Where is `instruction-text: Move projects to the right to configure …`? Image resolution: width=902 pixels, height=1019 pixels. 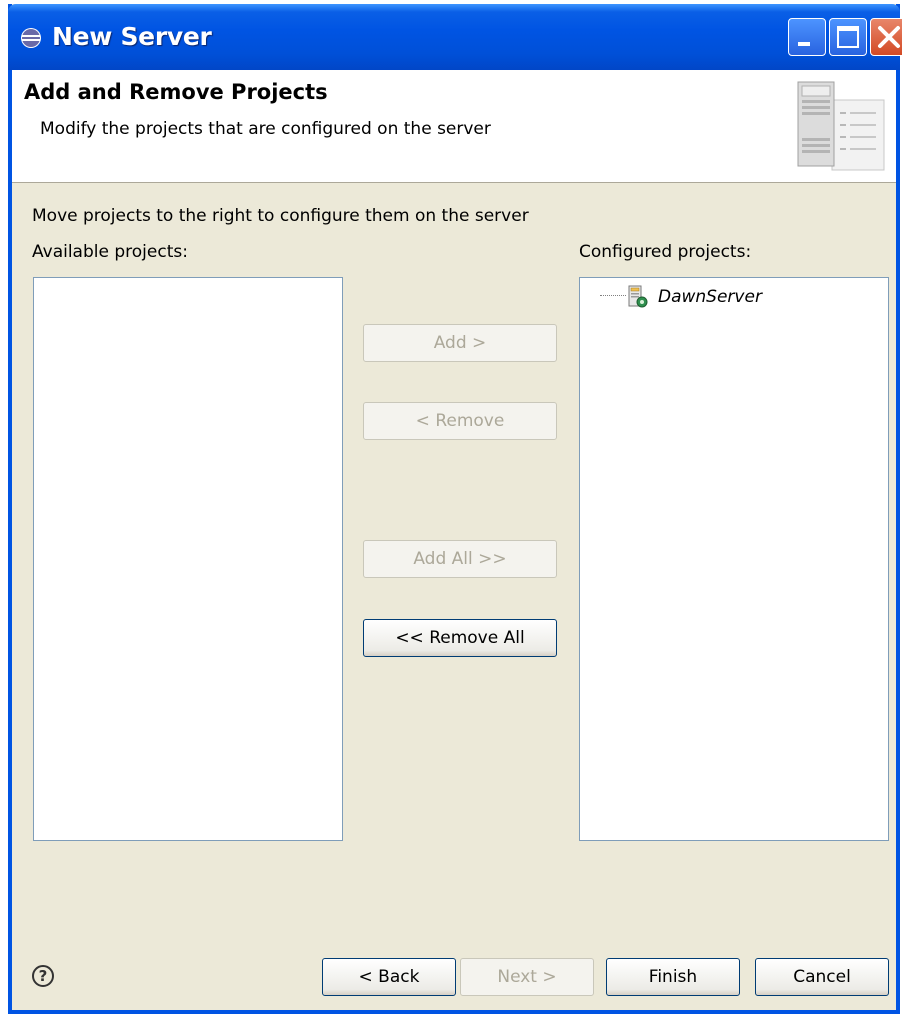
instruction-text: Move projects to the right to configure … is located at coordinates (280, 216).